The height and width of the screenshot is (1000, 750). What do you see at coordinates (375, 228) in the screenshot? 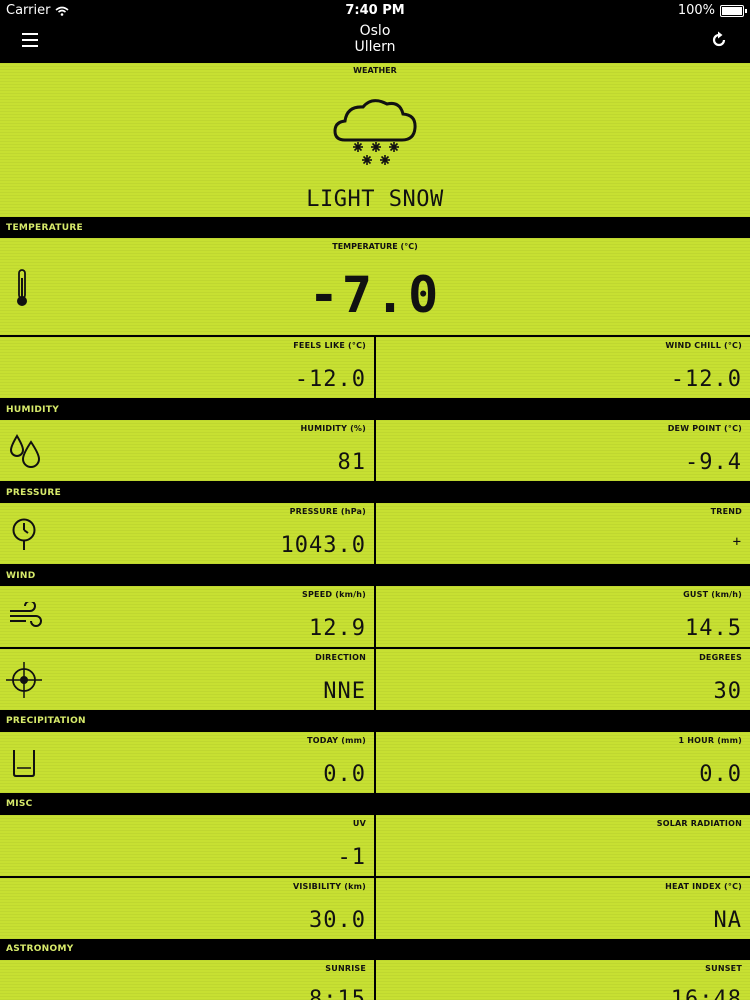
I see `section-temperature: TEMPERATURE` at bounding box center [375, 228].